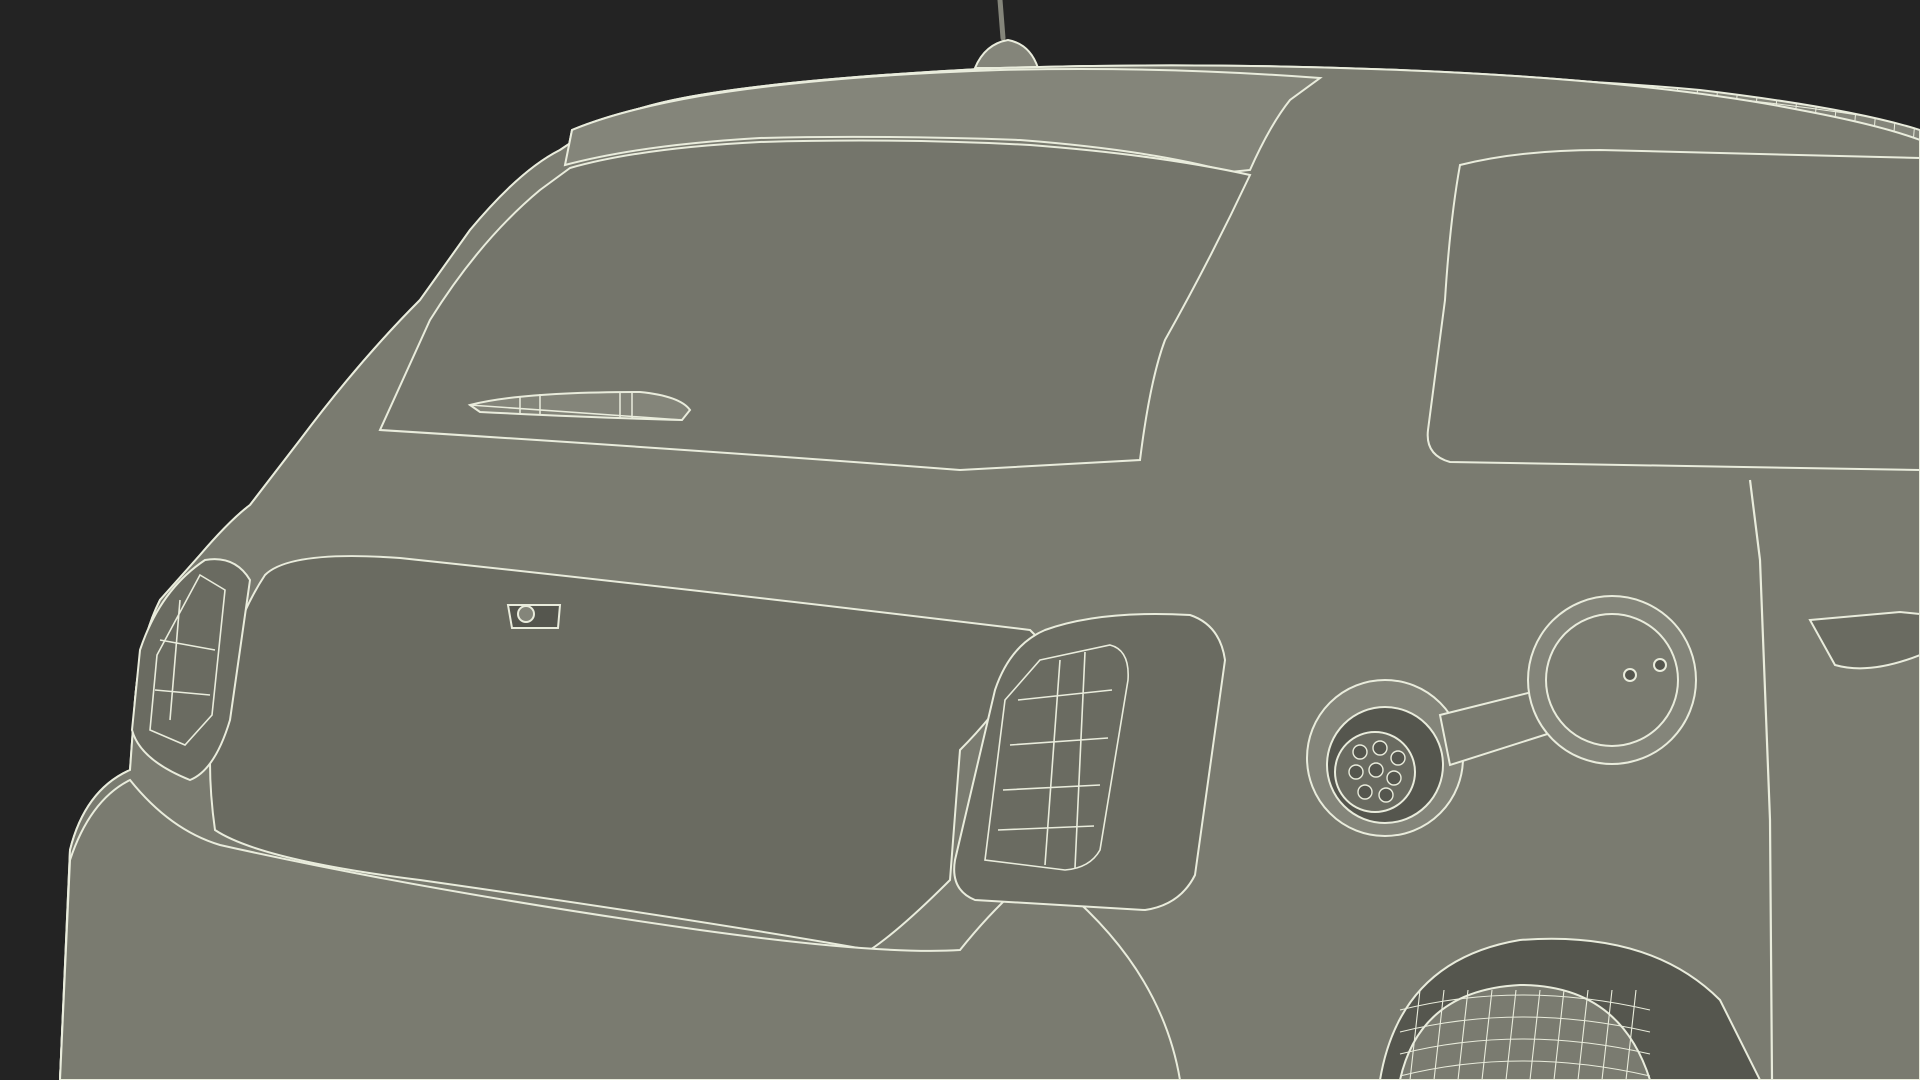  I want to click on rear-badge, so click(534, 616).